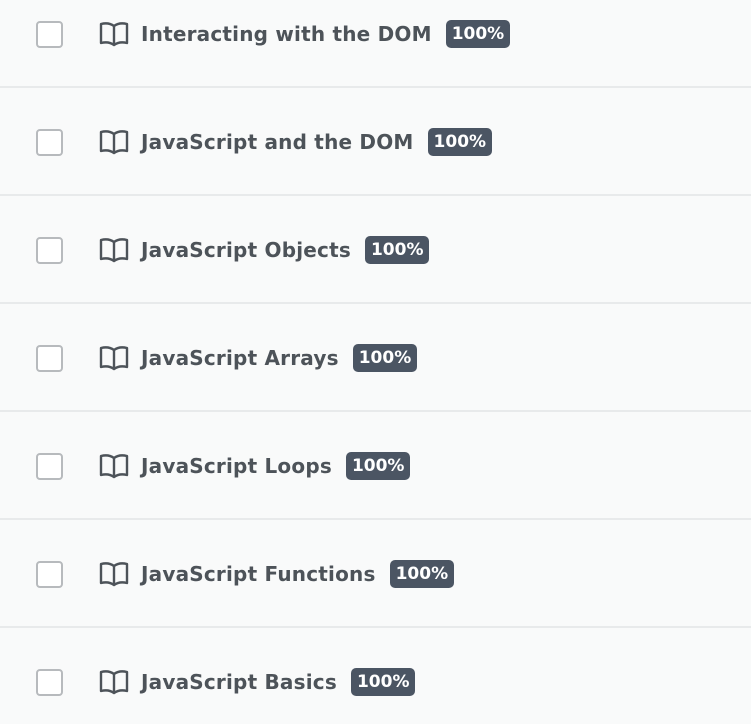 Image resolution: width=751 pixels, height=724 pixels. What do you see at coordinates (246, 250) in the screenshot?
I see `lesson-title: JavaScript Objects` at bounding box center [246, 250].